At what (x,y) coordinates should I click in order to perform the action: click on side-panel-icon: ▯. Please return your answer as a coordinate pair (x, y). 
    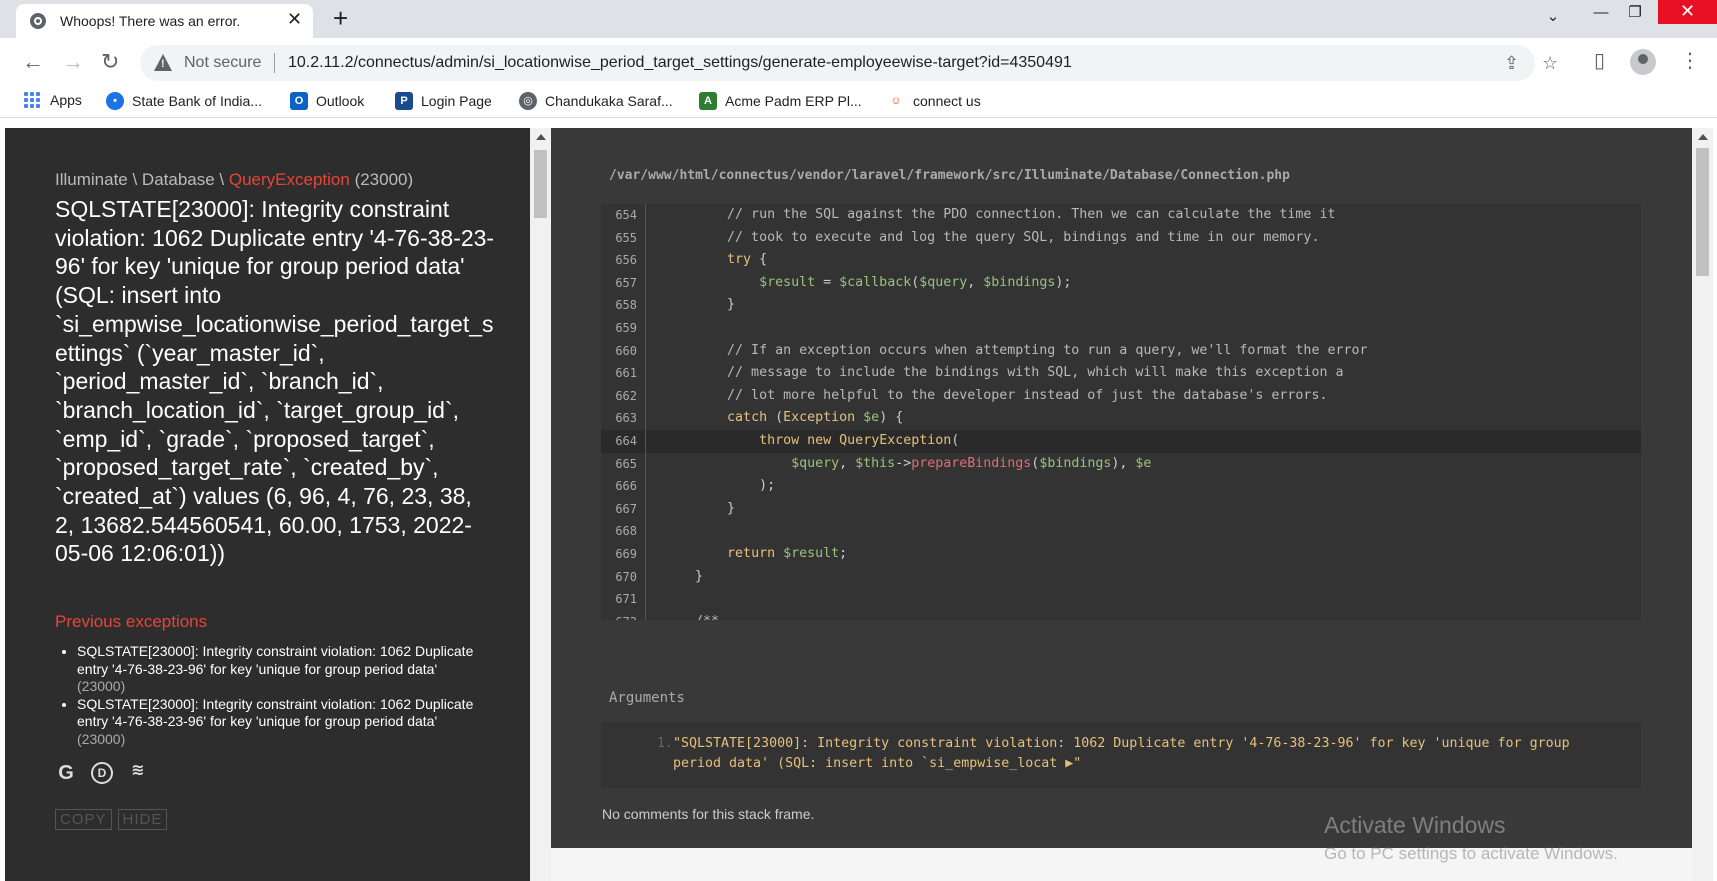
    Looking at the image, I should click on (1599, 60).